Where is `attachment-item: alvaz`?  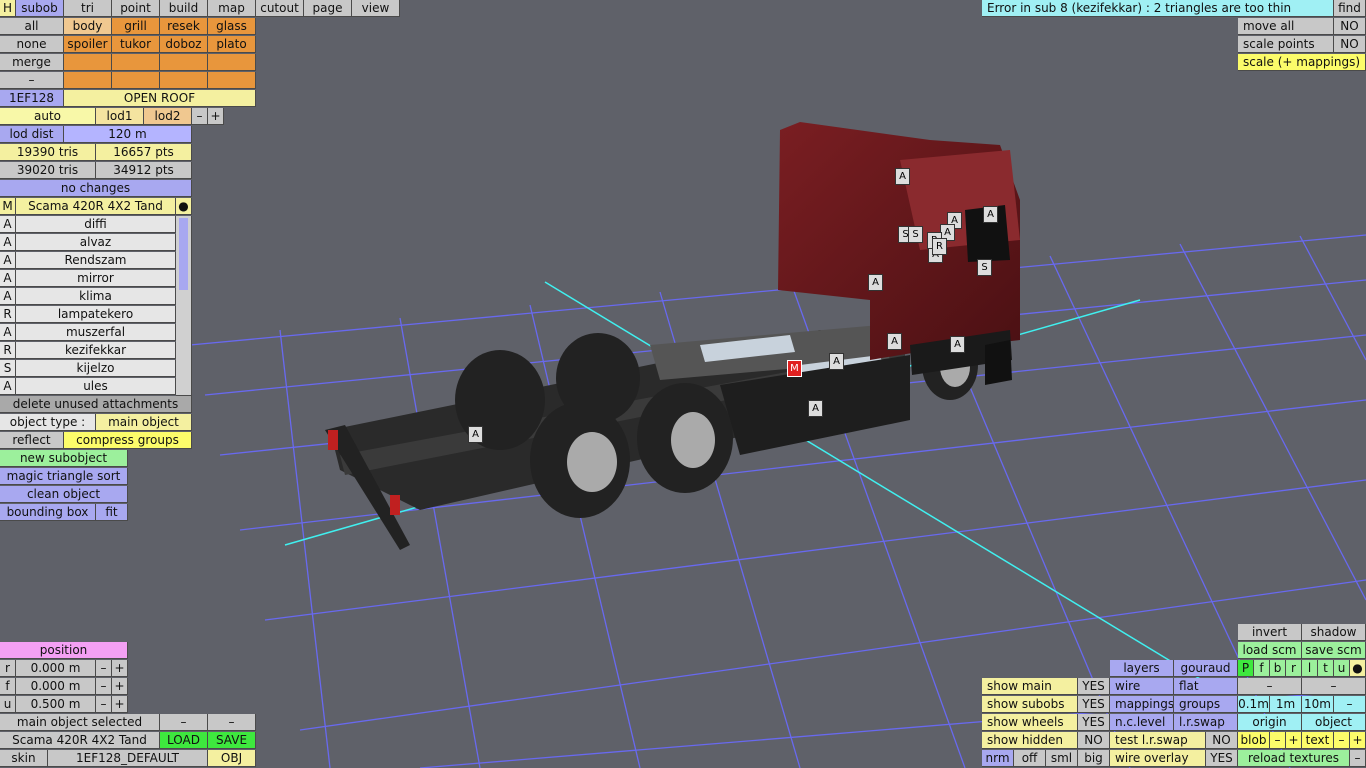 attachment-item: alvaz is located at coordinates (96, 242).